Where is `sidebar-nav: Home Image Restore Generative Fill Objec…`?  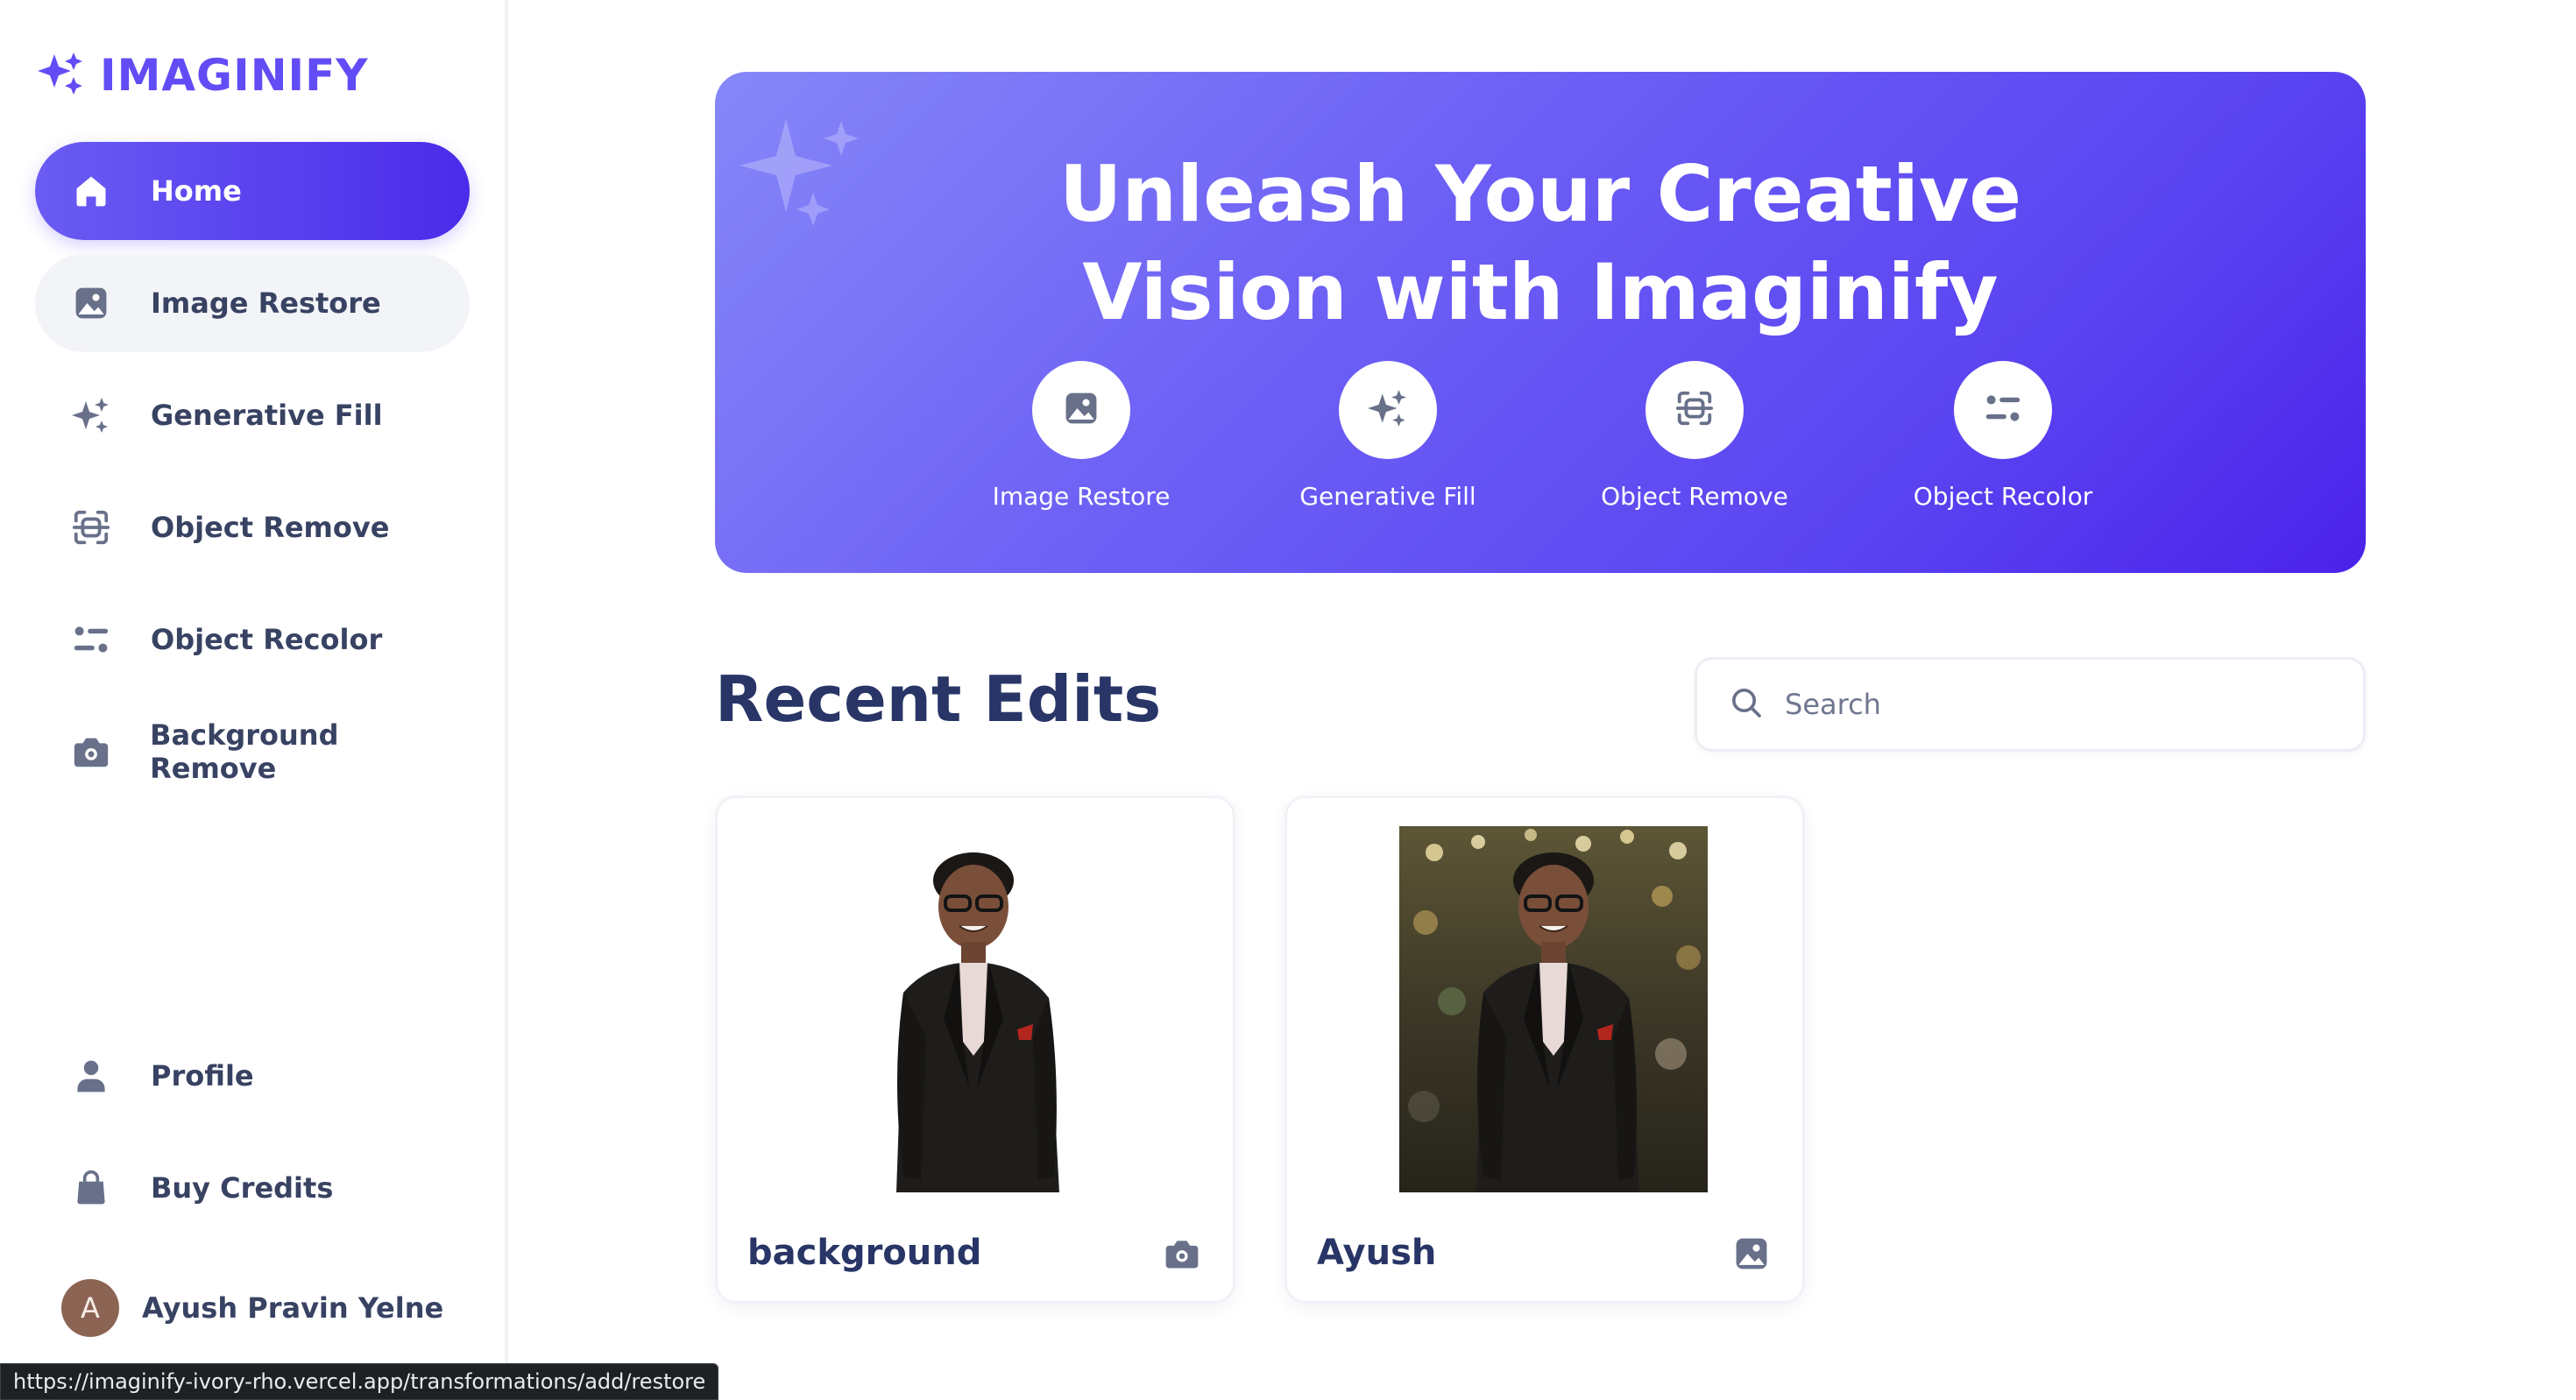
sidebar-nav: Home Image Restore Generative Fill Objec… is located at coordinates (252, 478).